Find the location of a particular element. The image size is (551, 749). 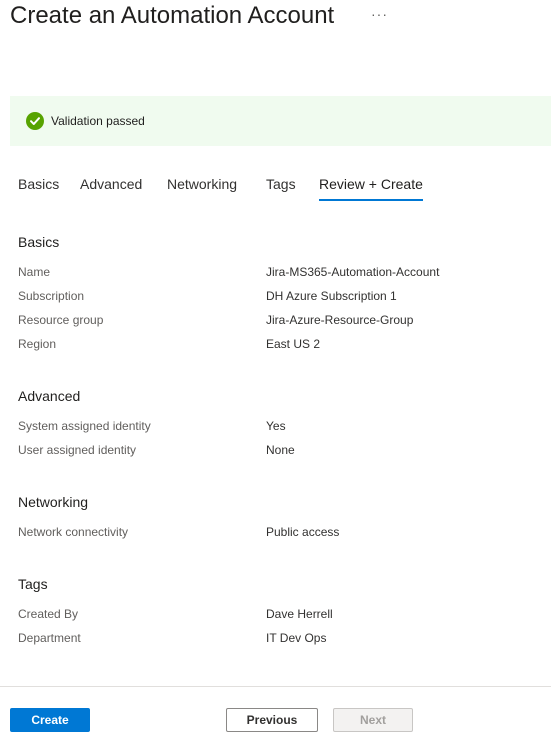

section-title-networking: Networking is located at coordinates (53, 502).